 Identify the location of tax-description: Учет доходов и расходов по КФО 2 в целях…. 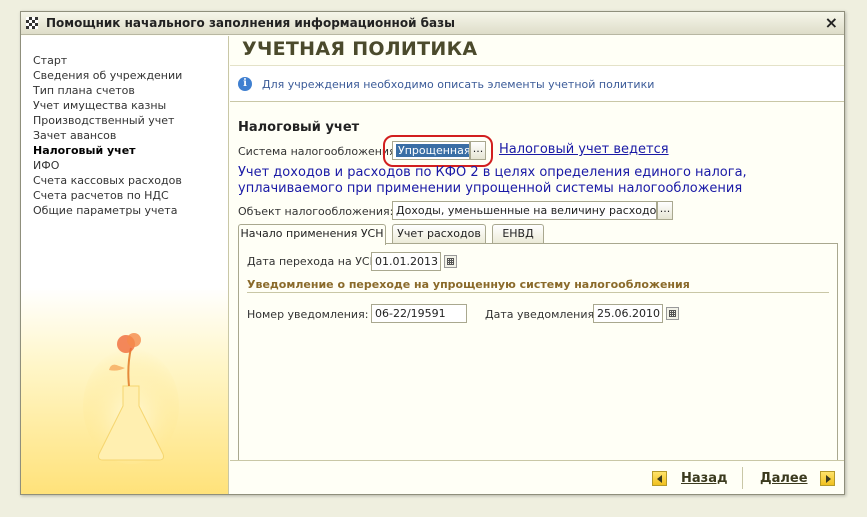
(492, 180).